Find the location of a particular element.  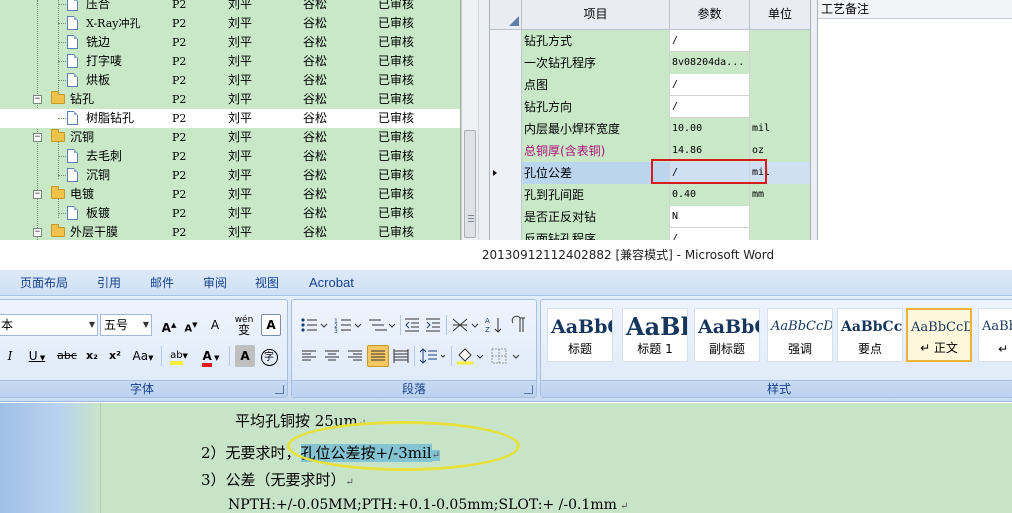

param-item-cell: 钻孔方向 is located at coordinates (596, 107).